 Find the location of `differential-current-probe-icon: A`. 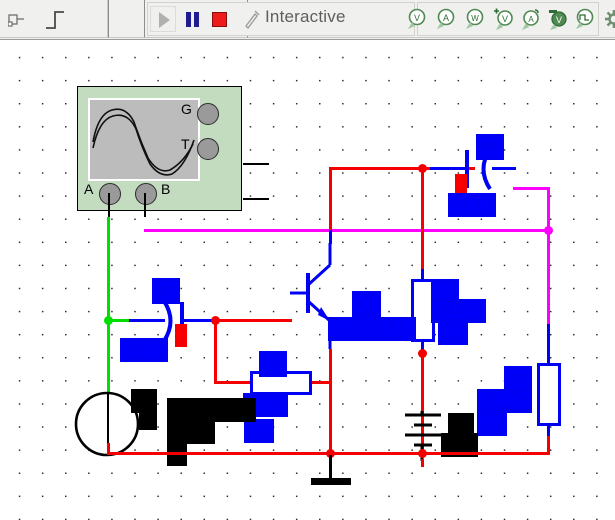

differential-current-probe-icon: A is located at coordinates (531, 19).